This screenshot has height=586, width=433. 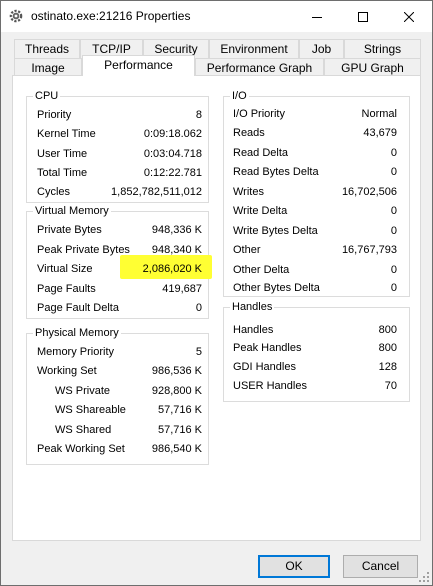 I want to click on pm-memory-priority-value: 5, so click(x=198, y=352).